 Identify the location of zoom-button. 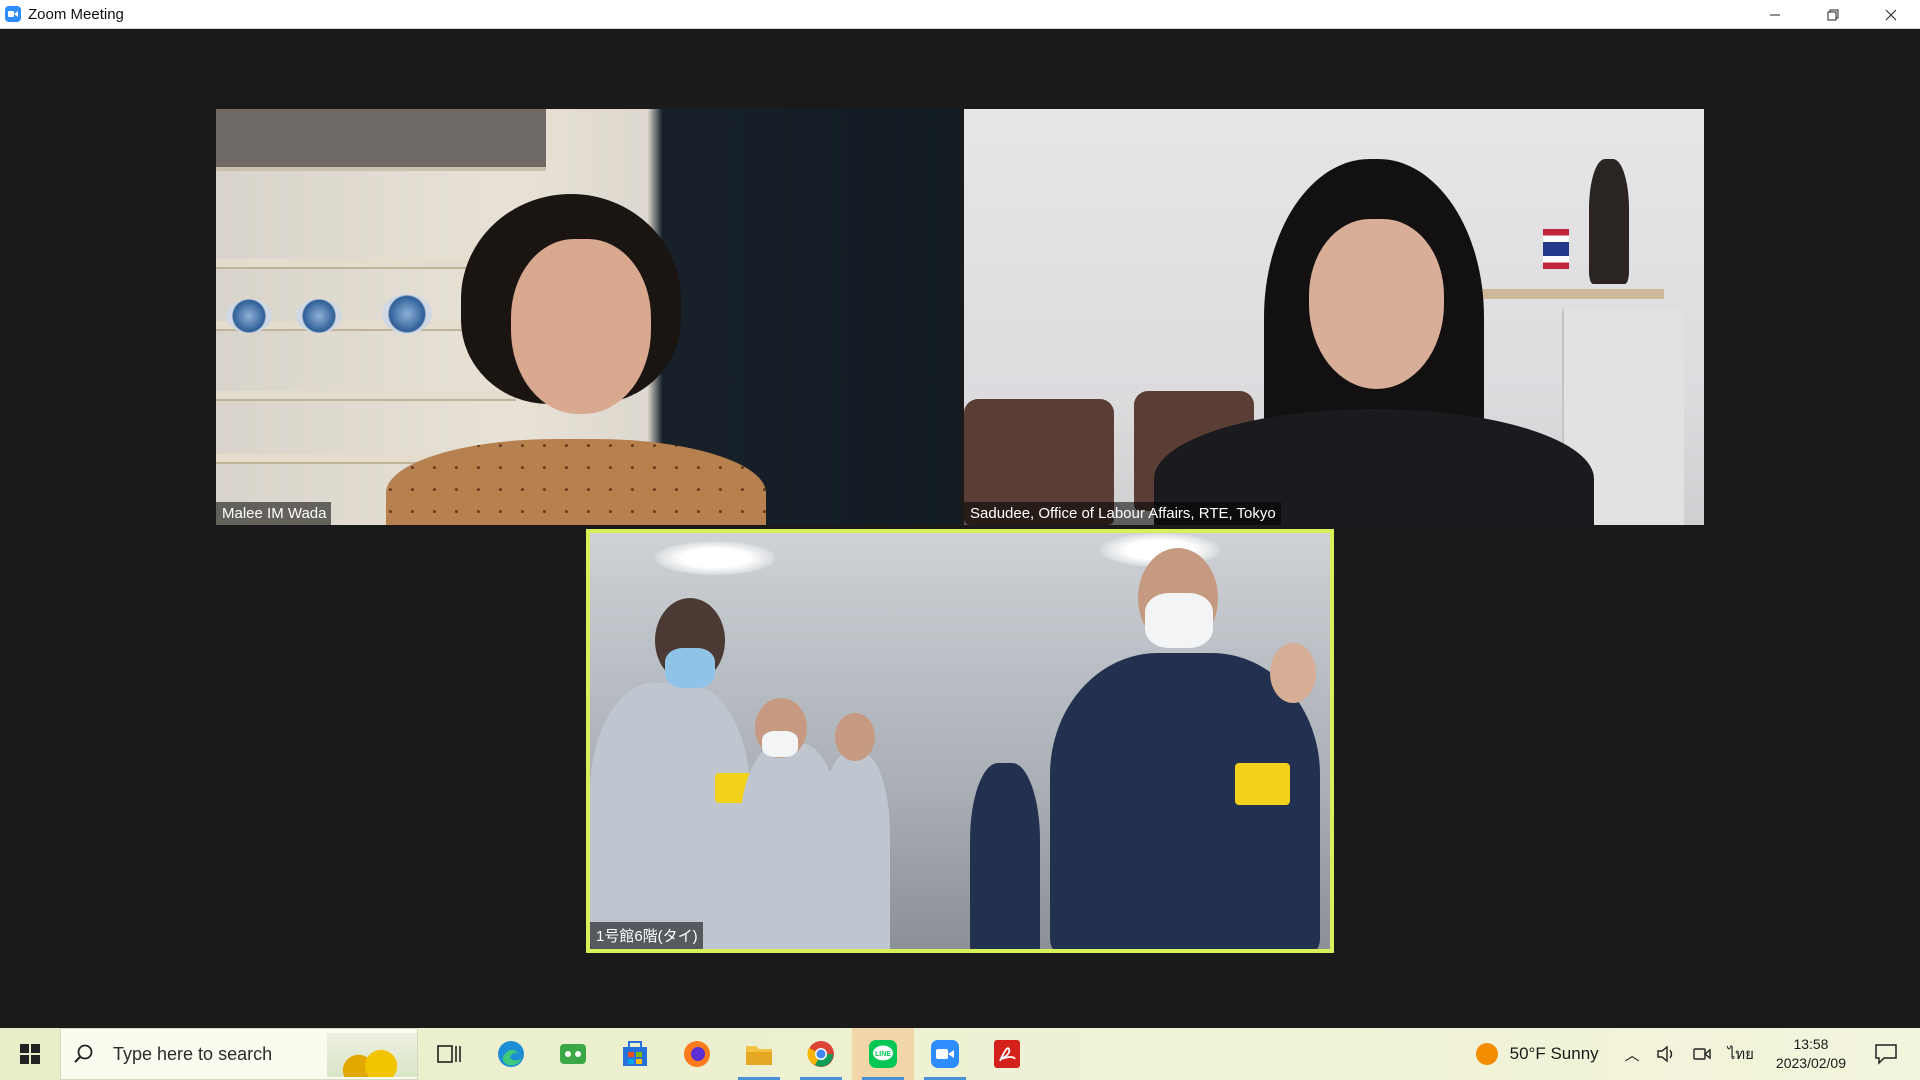
(945, 1054).